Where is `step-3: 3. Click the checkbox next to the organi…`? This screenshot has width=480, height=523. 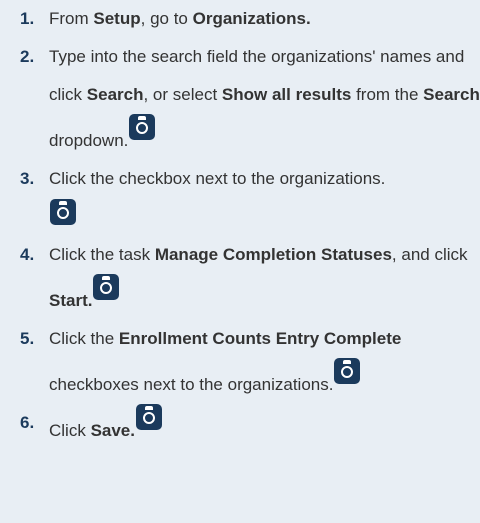
step-3: 3. Click the checkbox next to the organi… is located at coordinates (240, 198).